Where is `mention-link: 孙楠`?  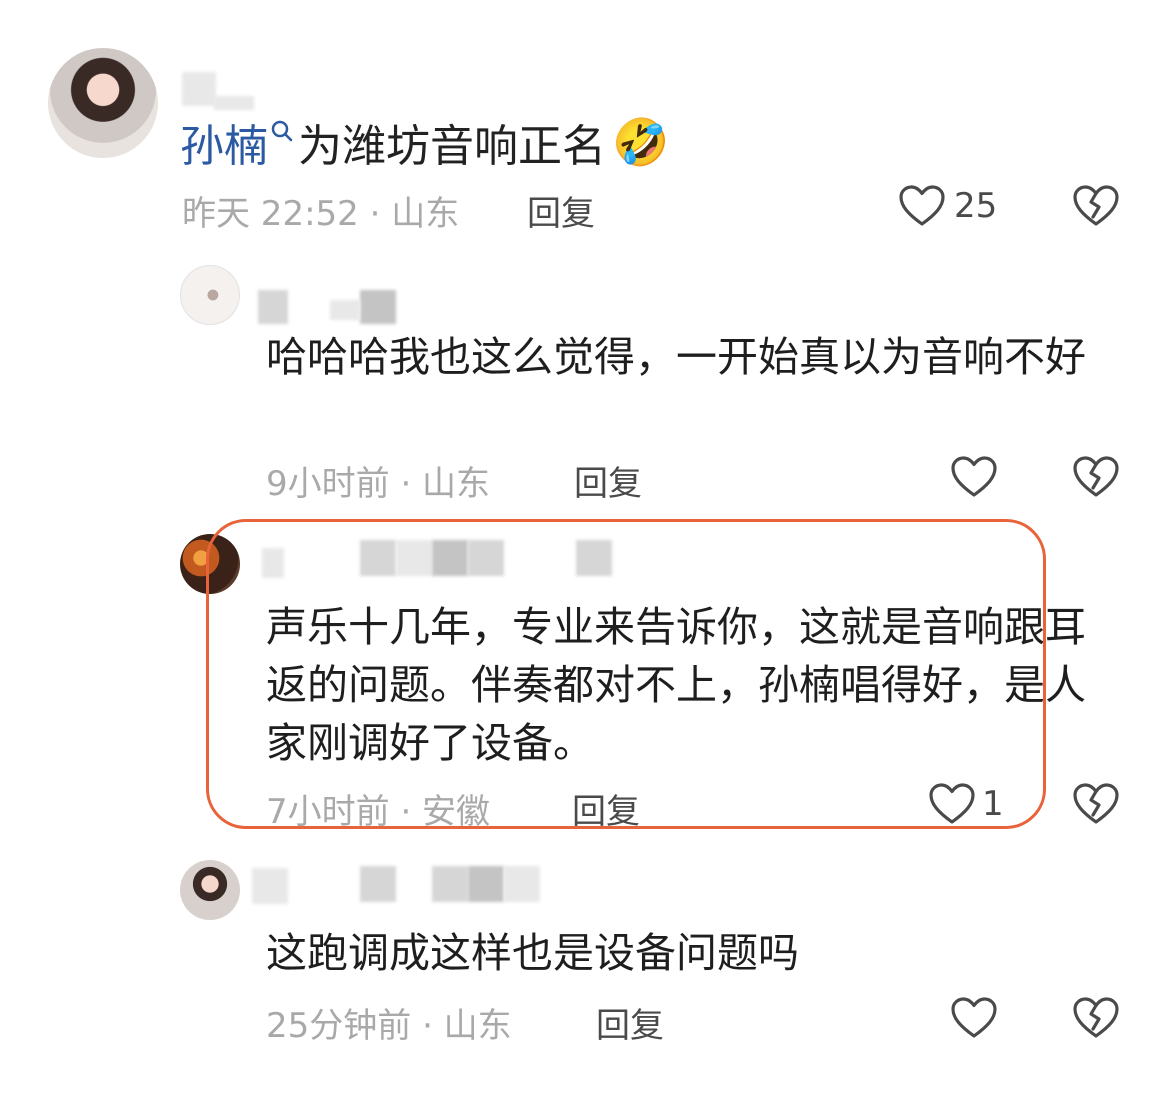
mention-link: 孙楠 is located at coordinates (224, 142).